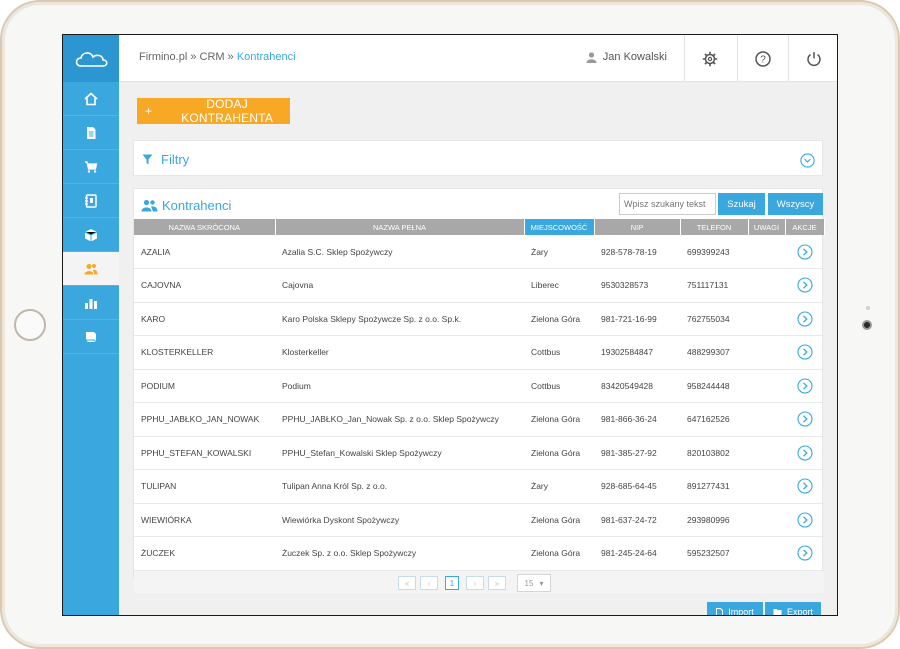  I want to click on cell-notes, so click(766, 520).